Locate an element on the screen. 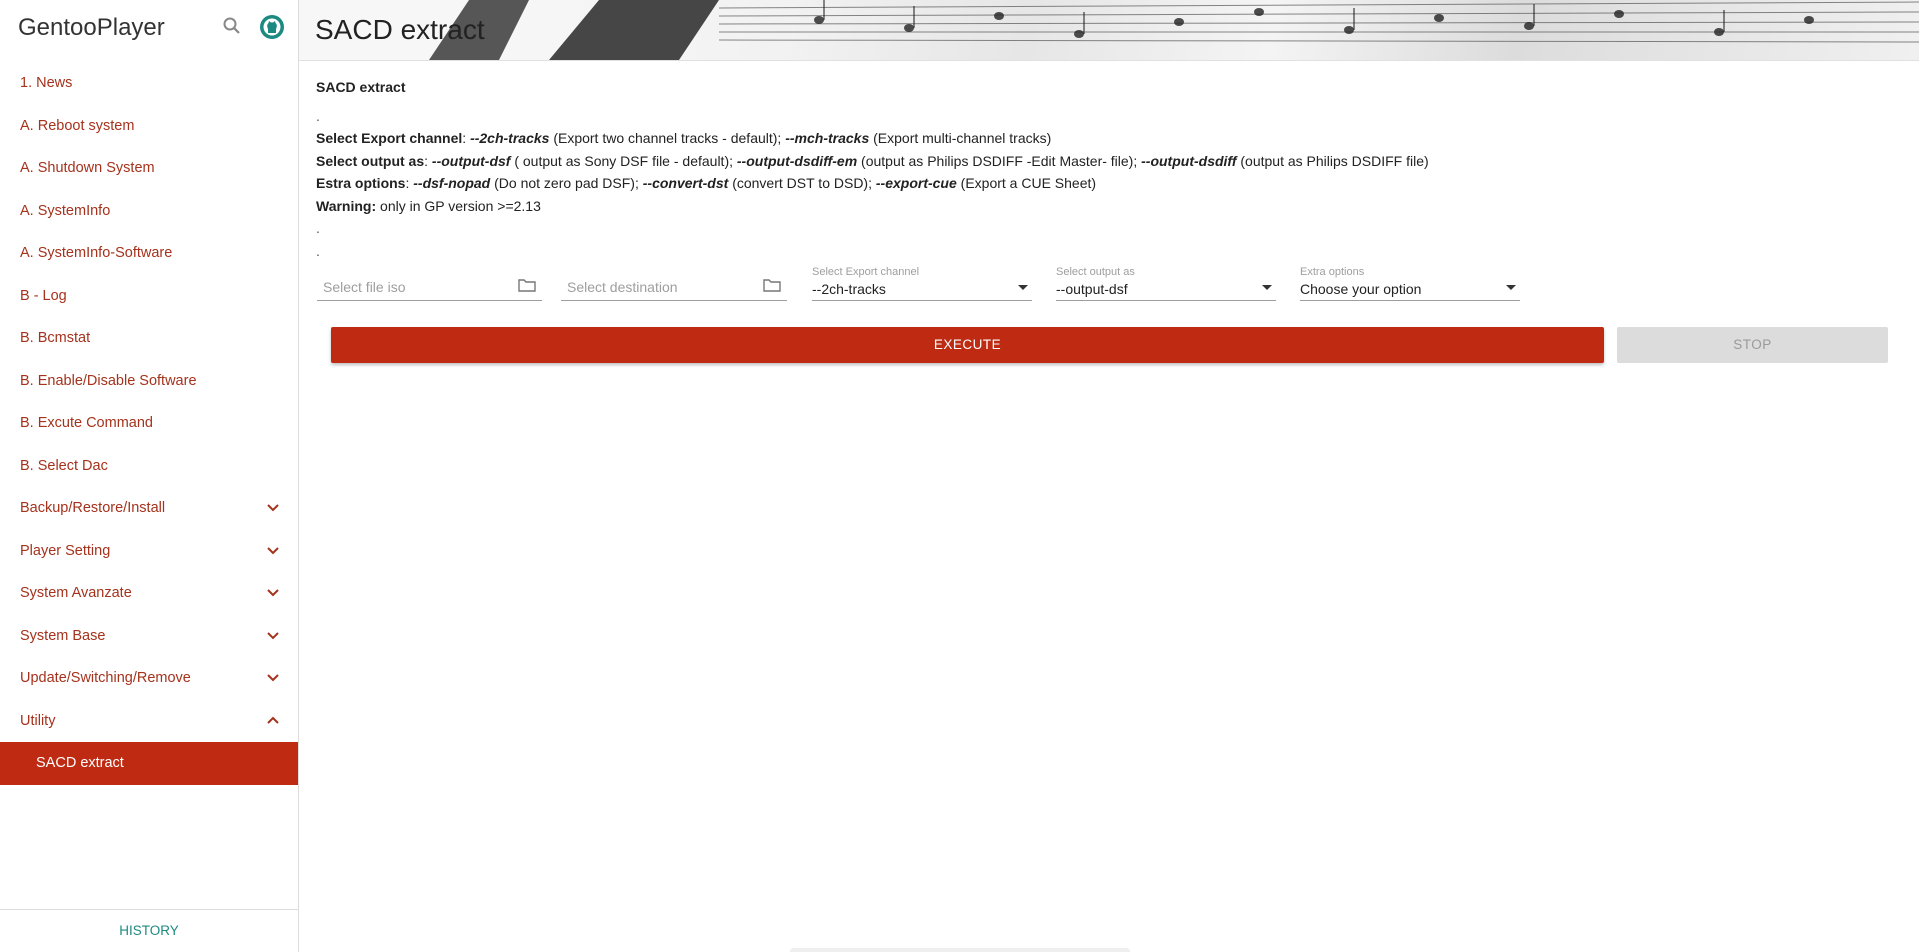 The image size is (1919, 952). option-name: --dsf-nopad is located at coordinates (452, 183).